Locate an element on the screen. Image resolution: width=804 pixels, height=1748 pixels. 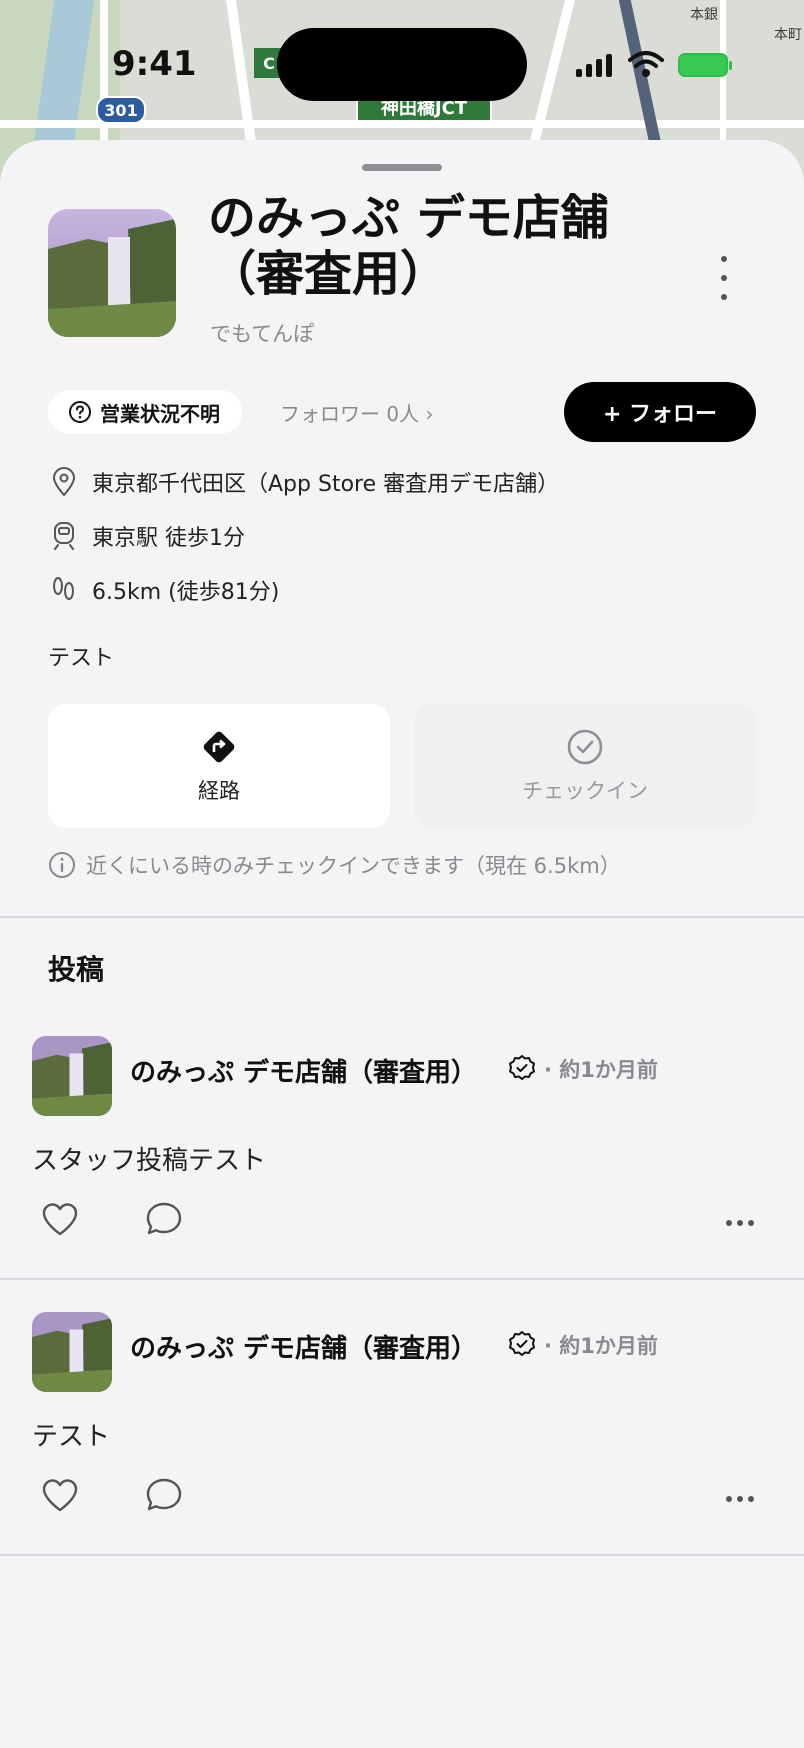
address-text: 東京都千代田区（App Store 審査用デモ店舗） is located at coordinates (326, 484).